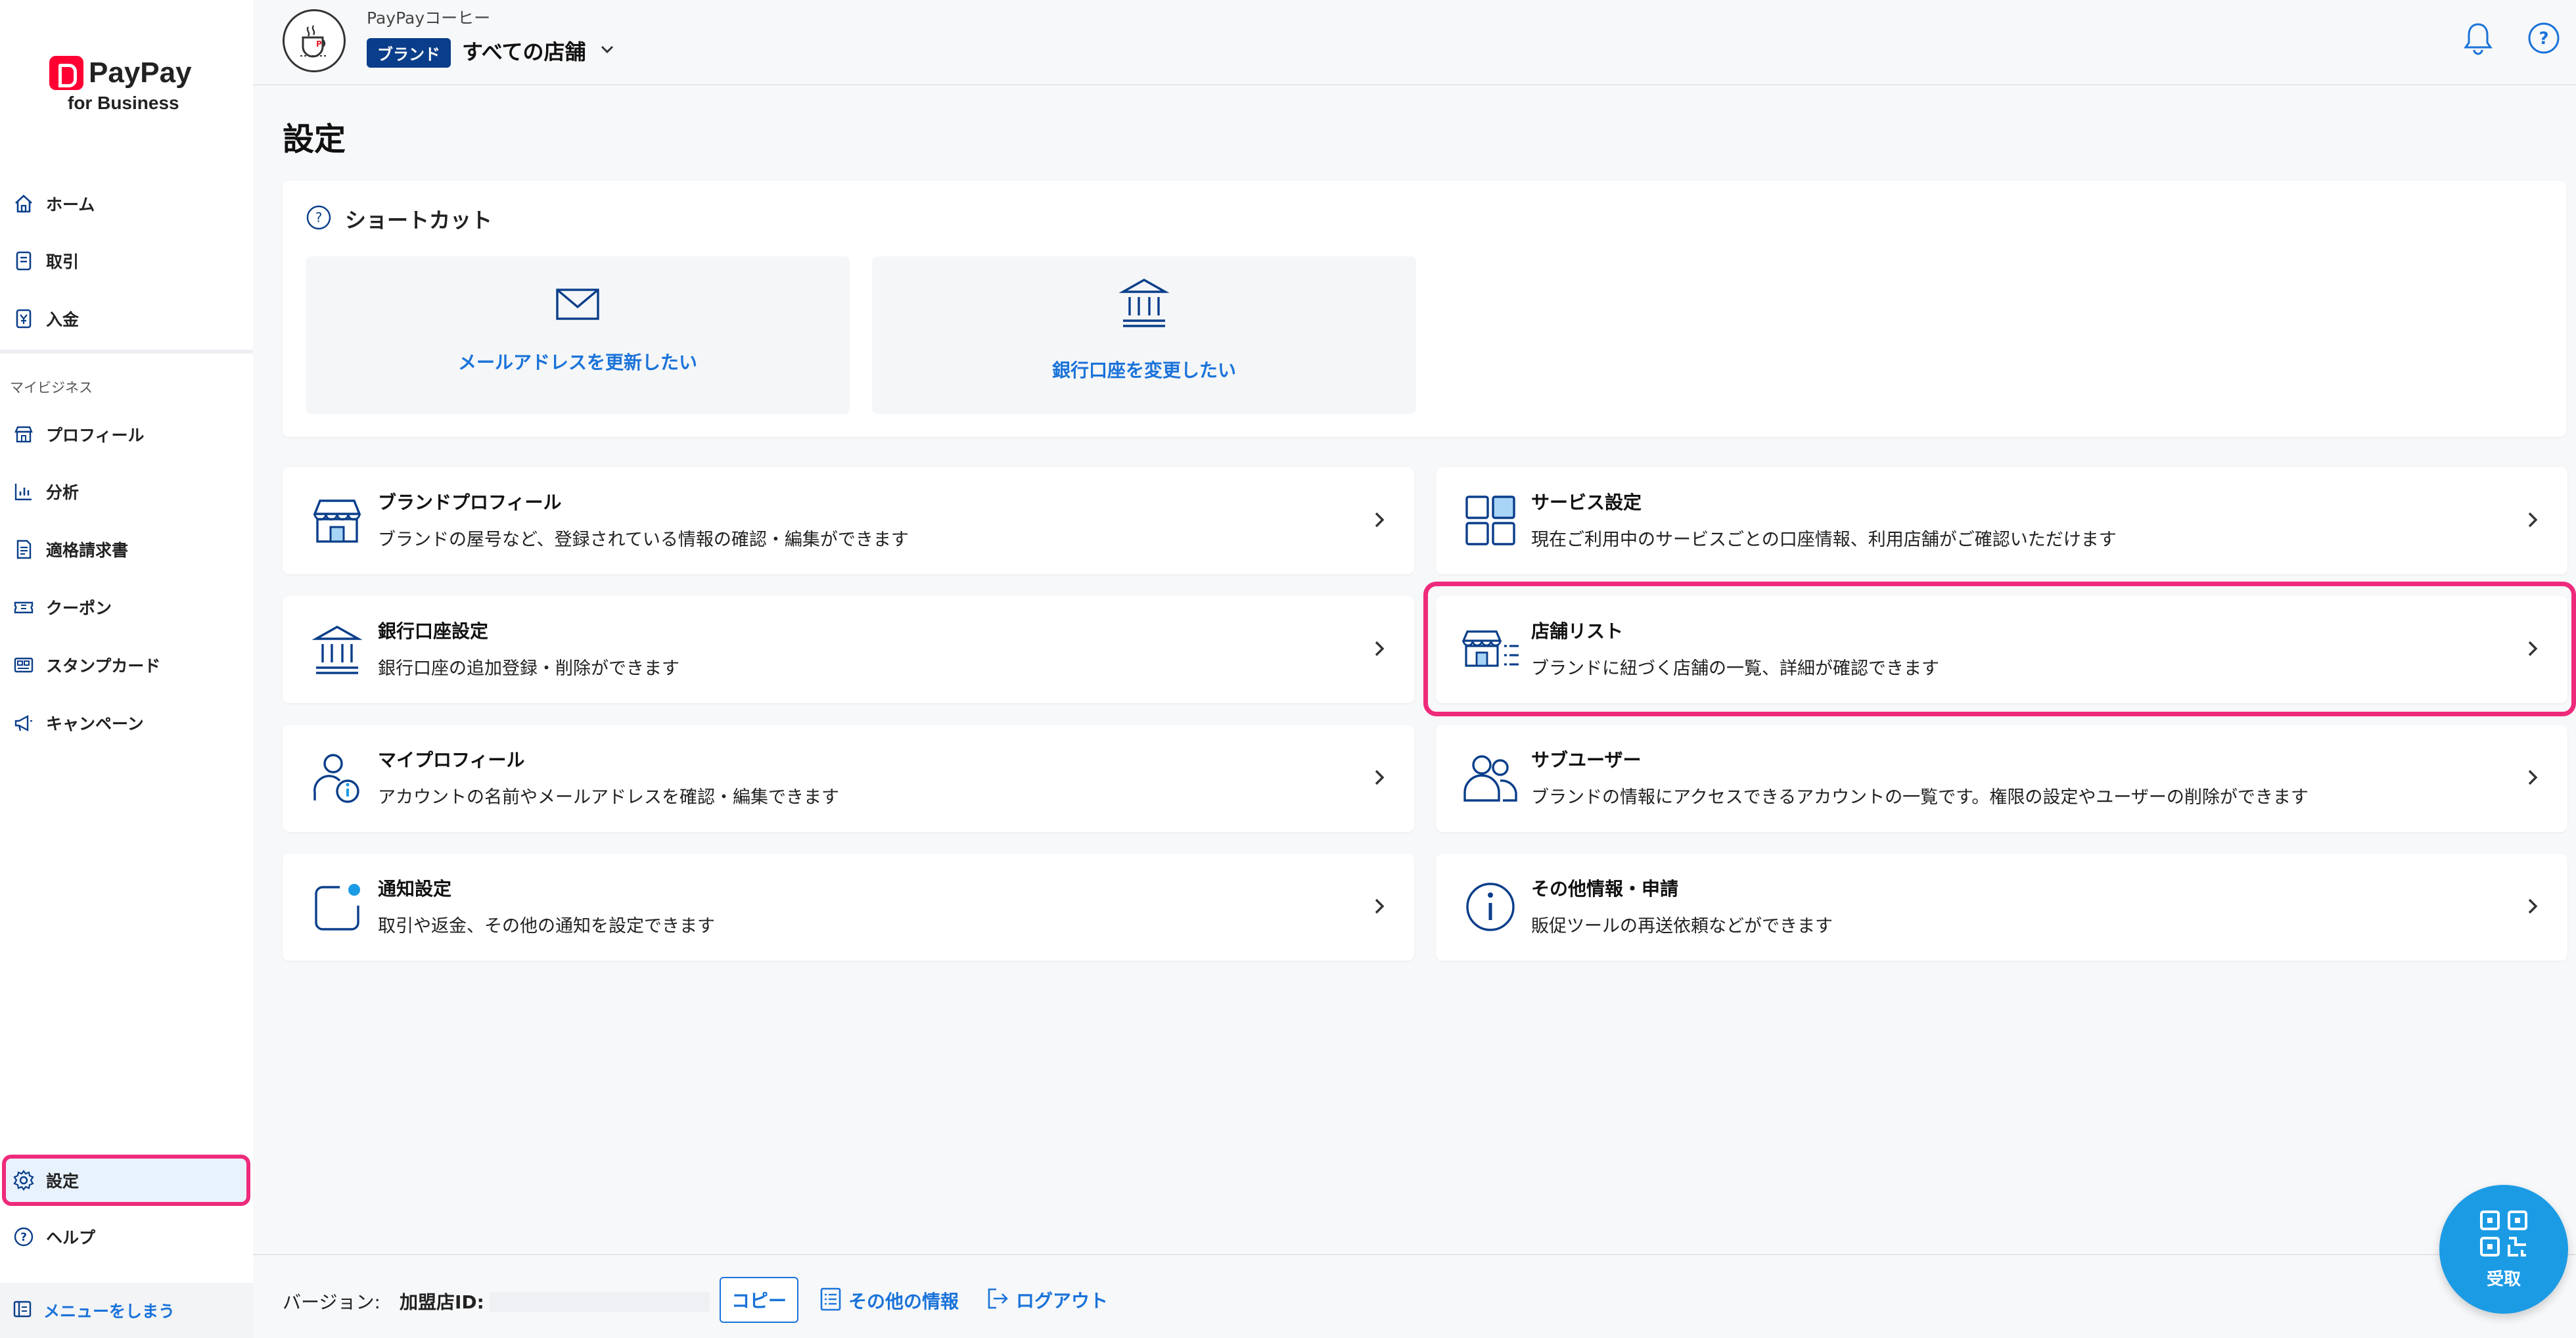 The height and width of the screenshot is (1338, 2576). I want to click on my-profile-card: マイプロフィール アカウントの名前やメールアドレスを確認・編集できます, so click(849, 778).